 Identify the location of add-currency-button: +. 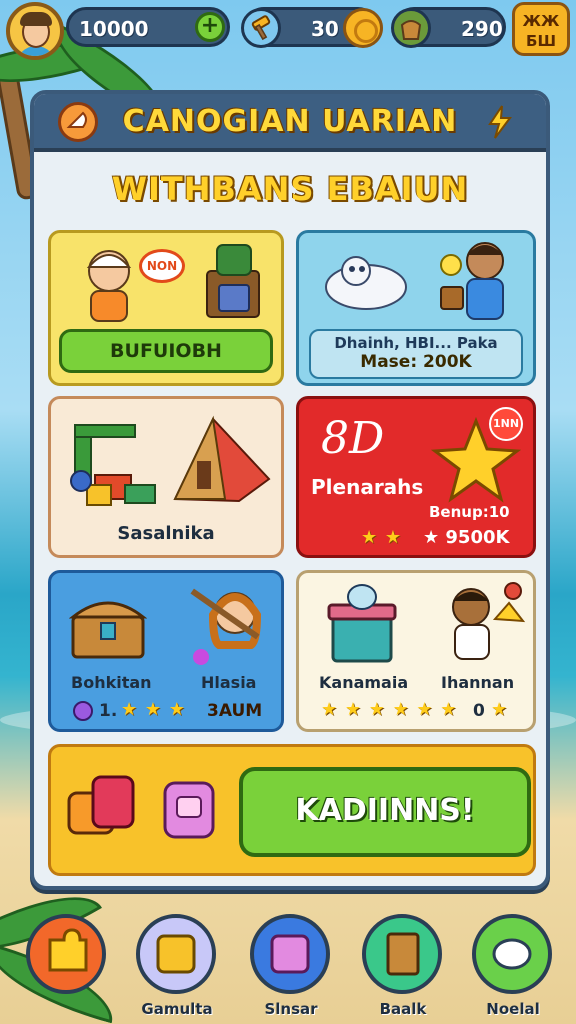
(210, 27).